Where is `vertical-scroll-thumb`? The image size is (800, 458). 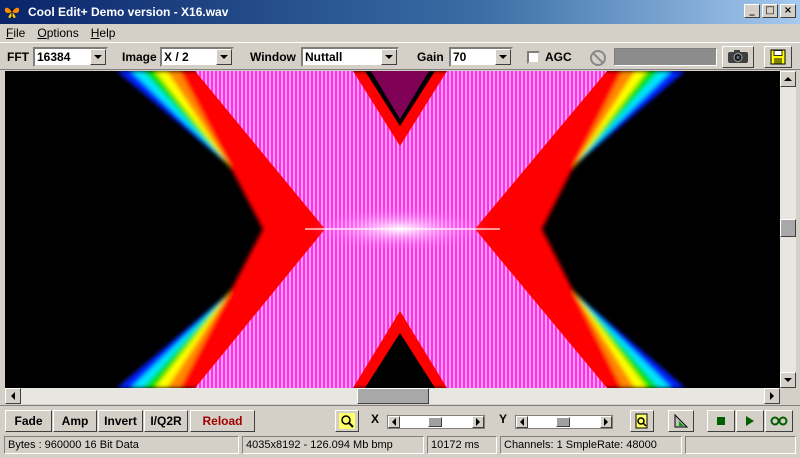
vertical-scroll-thumb is located at coordinates (788, 228).